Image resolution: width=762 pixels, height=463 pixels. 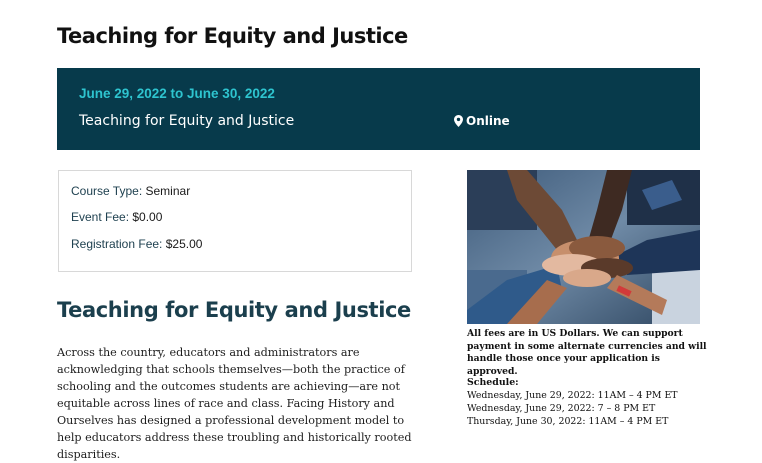 I want to click on course-type-value: Seminar, so click(x=168, y=191).